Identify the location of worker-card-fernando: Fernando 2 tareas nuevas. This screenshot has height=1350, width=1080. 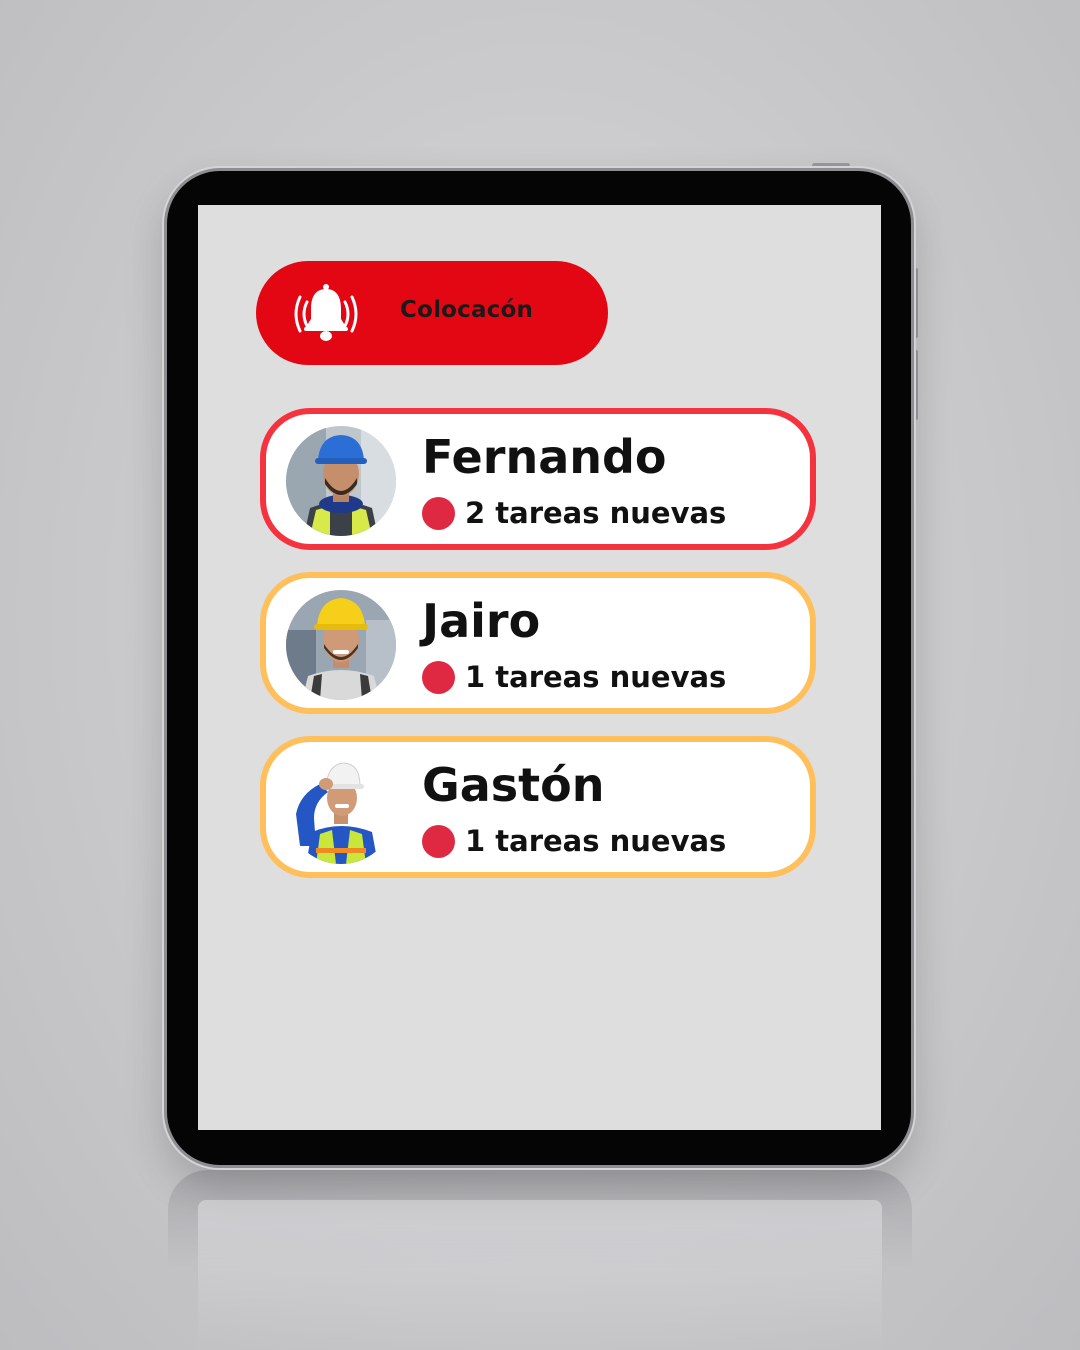
(538, 479).